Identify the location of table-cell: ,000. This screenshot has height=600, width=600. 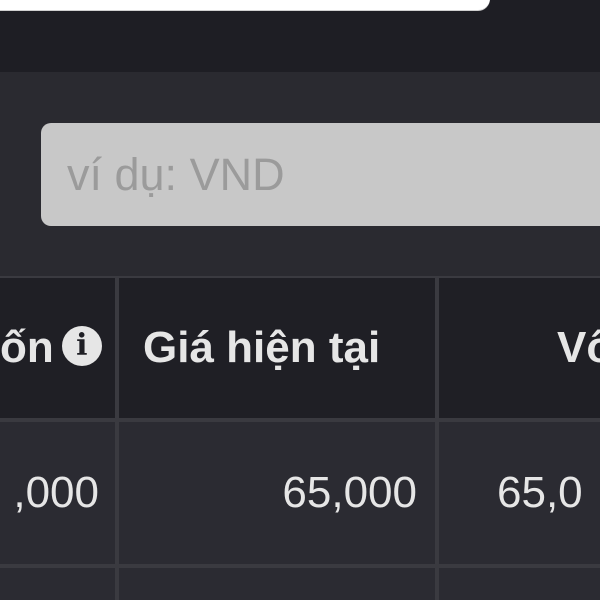
(57, 493).